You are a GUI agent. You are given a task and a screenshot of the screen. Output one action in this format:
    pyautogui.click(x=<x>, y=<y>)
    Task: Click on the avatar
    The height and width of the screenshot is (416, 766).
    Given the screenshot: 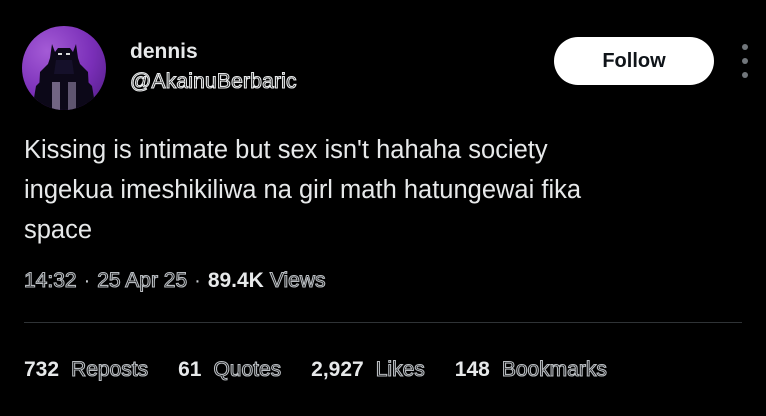 What is the action you would take?
    pyautogui.click(x=64, y=68)
    